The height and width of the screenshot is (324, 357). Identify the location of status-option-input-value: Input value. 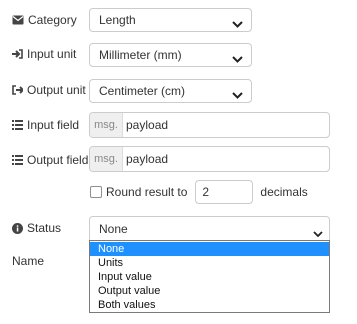
(209, 277).